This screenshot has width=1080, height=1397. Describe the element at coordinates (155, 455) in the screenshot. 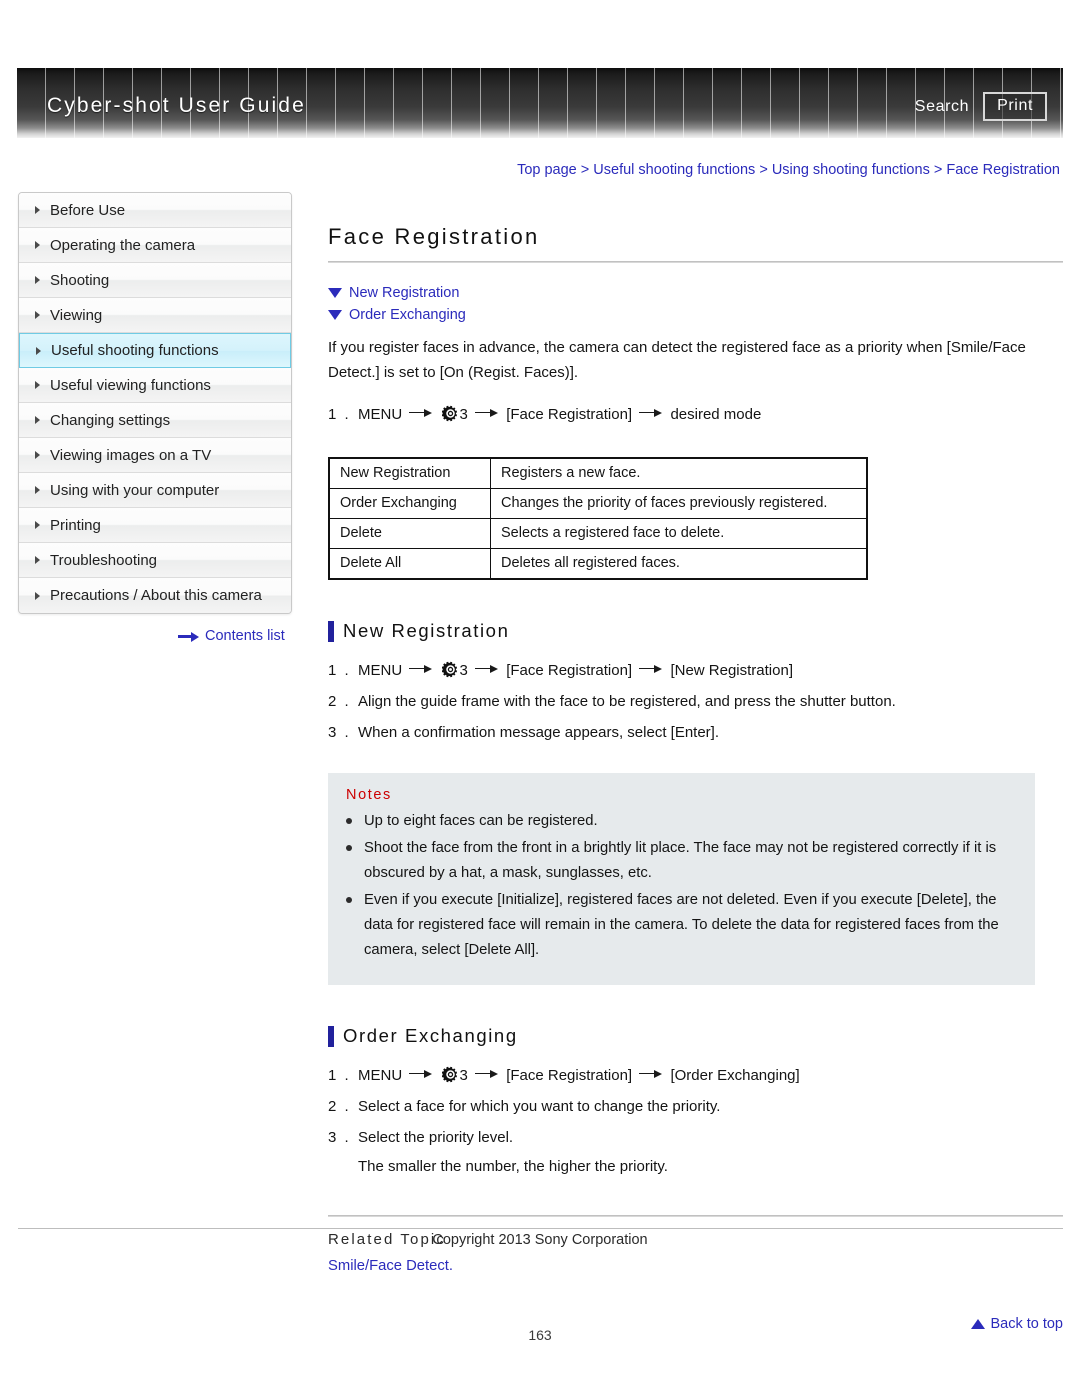

I see `sidebar-item-viewing-images-on-a-tv: Viewing images on a TV` at that location.